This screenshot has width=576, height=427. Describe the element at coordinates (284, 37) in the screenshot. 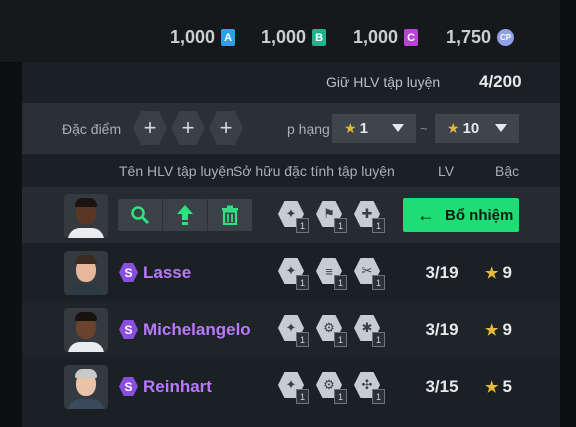

I see `currency-b-value: 1,000` at that location.